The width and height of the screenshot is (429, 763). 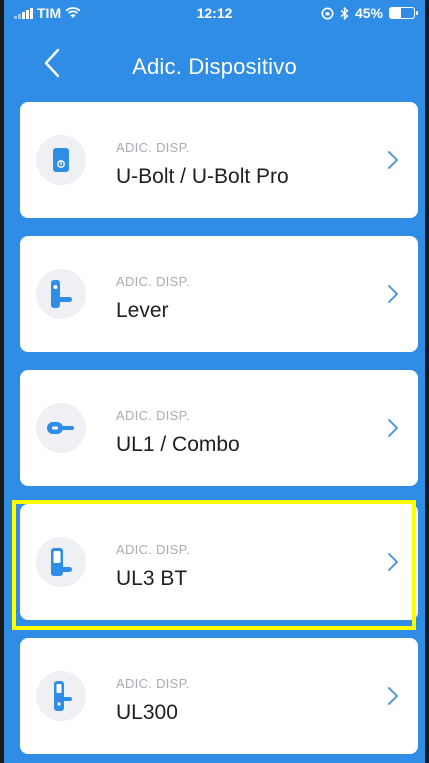 I want to click on device-name: Lever, so click(x=142, y=310).